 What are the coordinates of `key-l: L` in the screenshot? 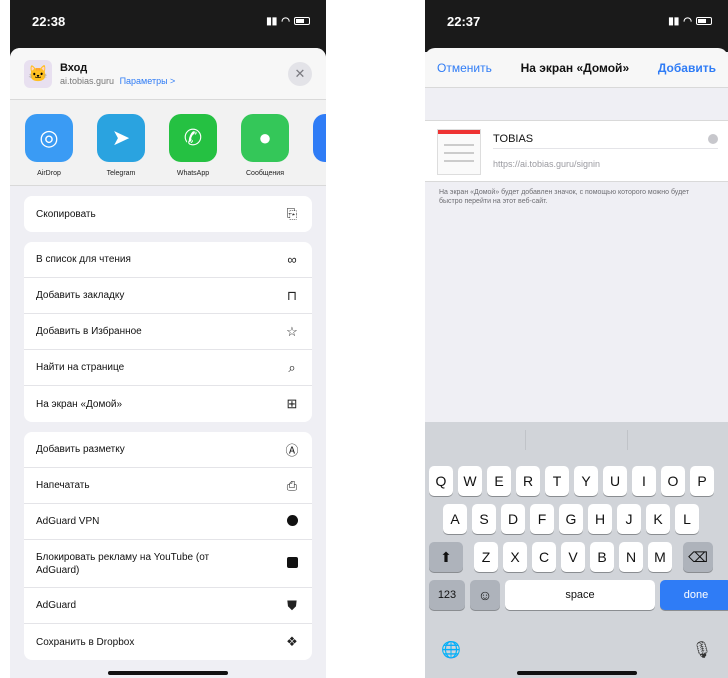 It's located at (687, 519).